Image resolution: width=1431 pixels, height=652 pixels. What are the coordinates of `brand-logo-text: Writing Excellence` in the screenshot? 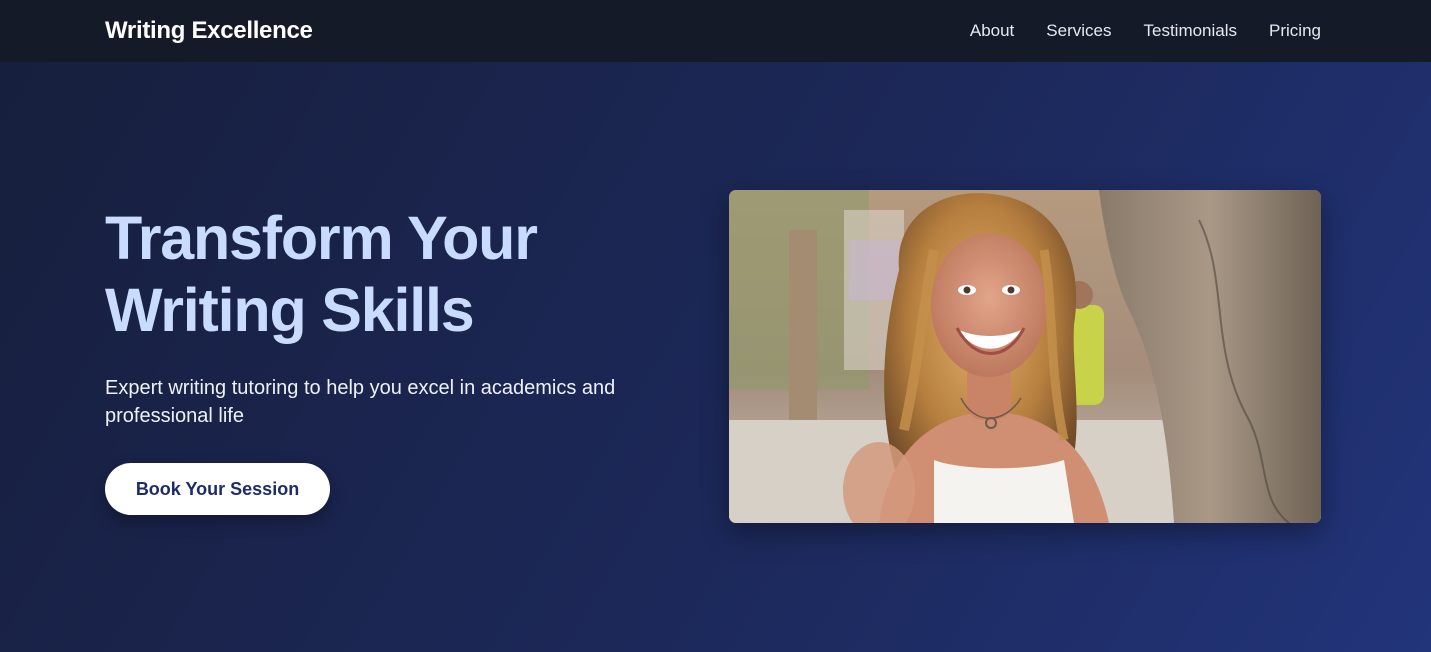 It's located at (209, 31).